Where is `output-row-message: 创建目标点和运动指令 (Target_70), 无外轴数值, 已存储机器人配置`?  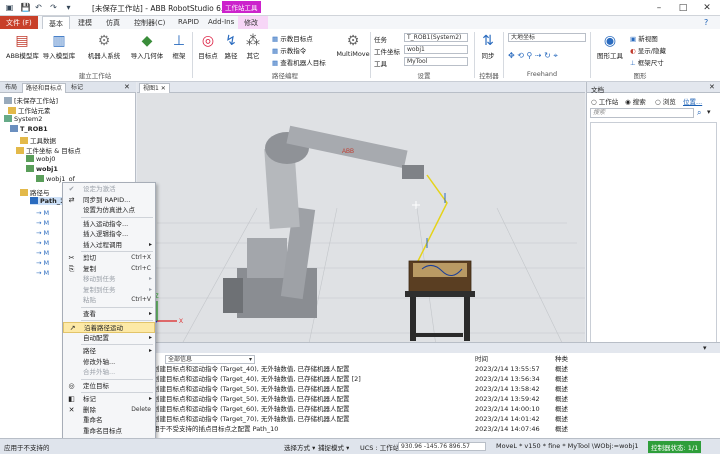
output-row-message: 创建目标点和运动指令 (Target_70), 无外轴数值, 已存储机器人配置 is located at coordinates (313, 419).